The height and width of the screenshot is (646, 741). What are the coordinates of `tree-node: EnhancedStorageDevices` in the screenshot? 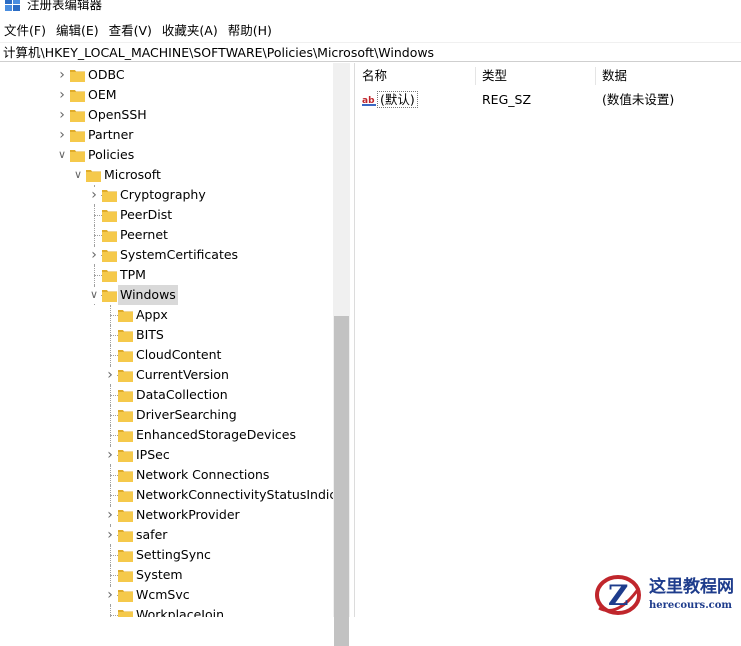 It's located at (166, 435).